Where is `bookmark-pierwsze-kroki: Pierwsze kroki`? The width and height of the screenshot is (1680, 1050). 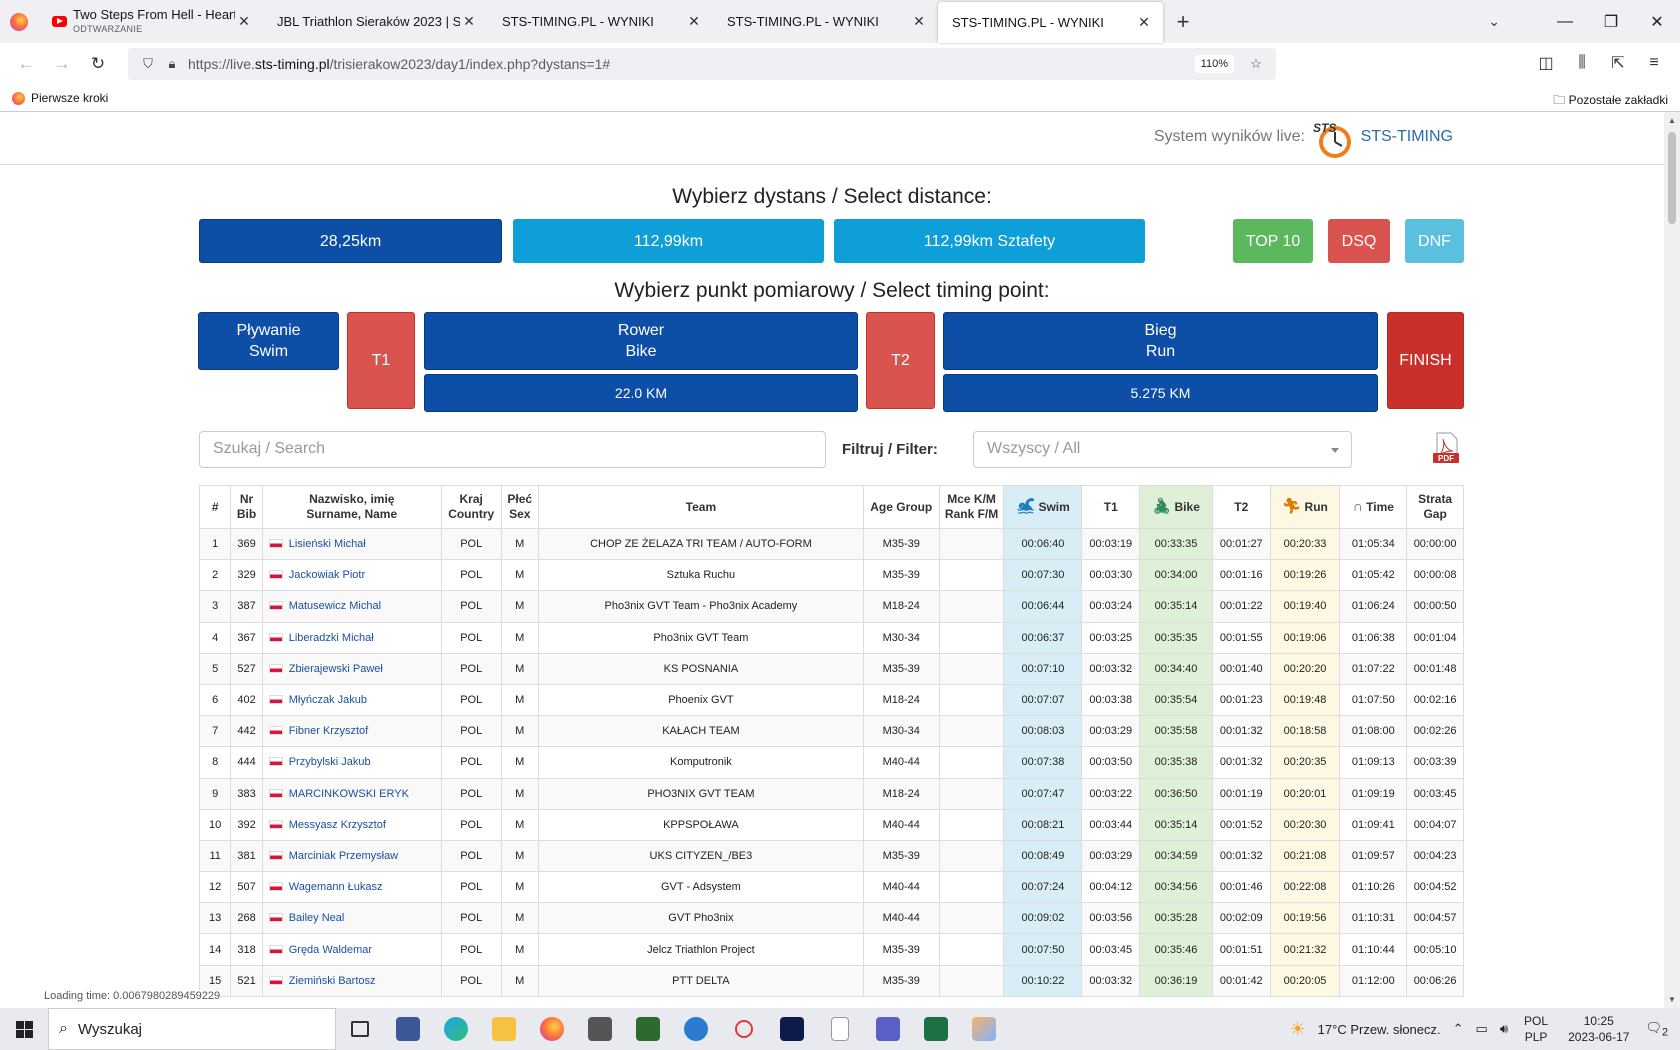
bookmark-pierwsze-kroki: Pierwsze kroki is located at coordinates (69, 98).